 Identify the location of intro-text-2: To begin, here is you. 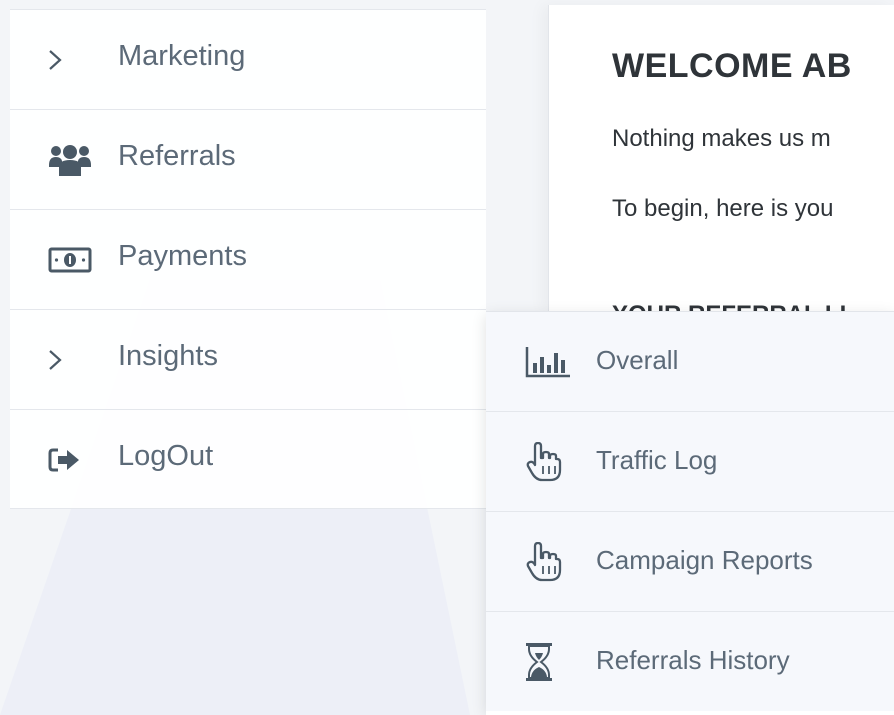
(723, 208).